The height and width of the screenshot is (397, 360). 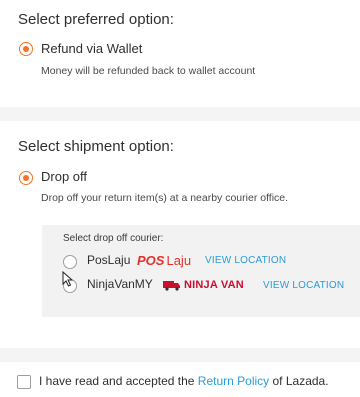 What do you see at coordinates (214, 285) in the screenshot?
I see `ninjavan-logo-text: NINJA VAN` at bounding box center [214, 285].